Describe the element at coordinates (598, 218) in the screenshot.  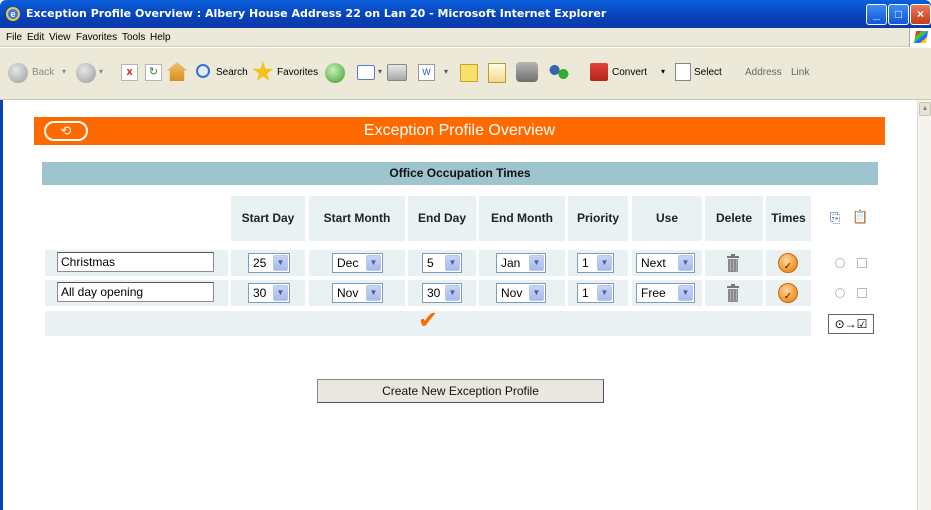
I see `col-priority: Priority` at that location.